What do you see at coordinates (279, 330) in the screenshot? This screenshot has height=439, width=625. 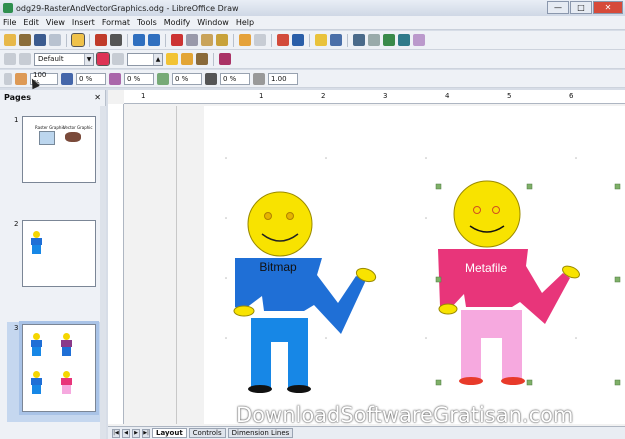 I see `bitmap-hips` at bounding box center [279, 330].